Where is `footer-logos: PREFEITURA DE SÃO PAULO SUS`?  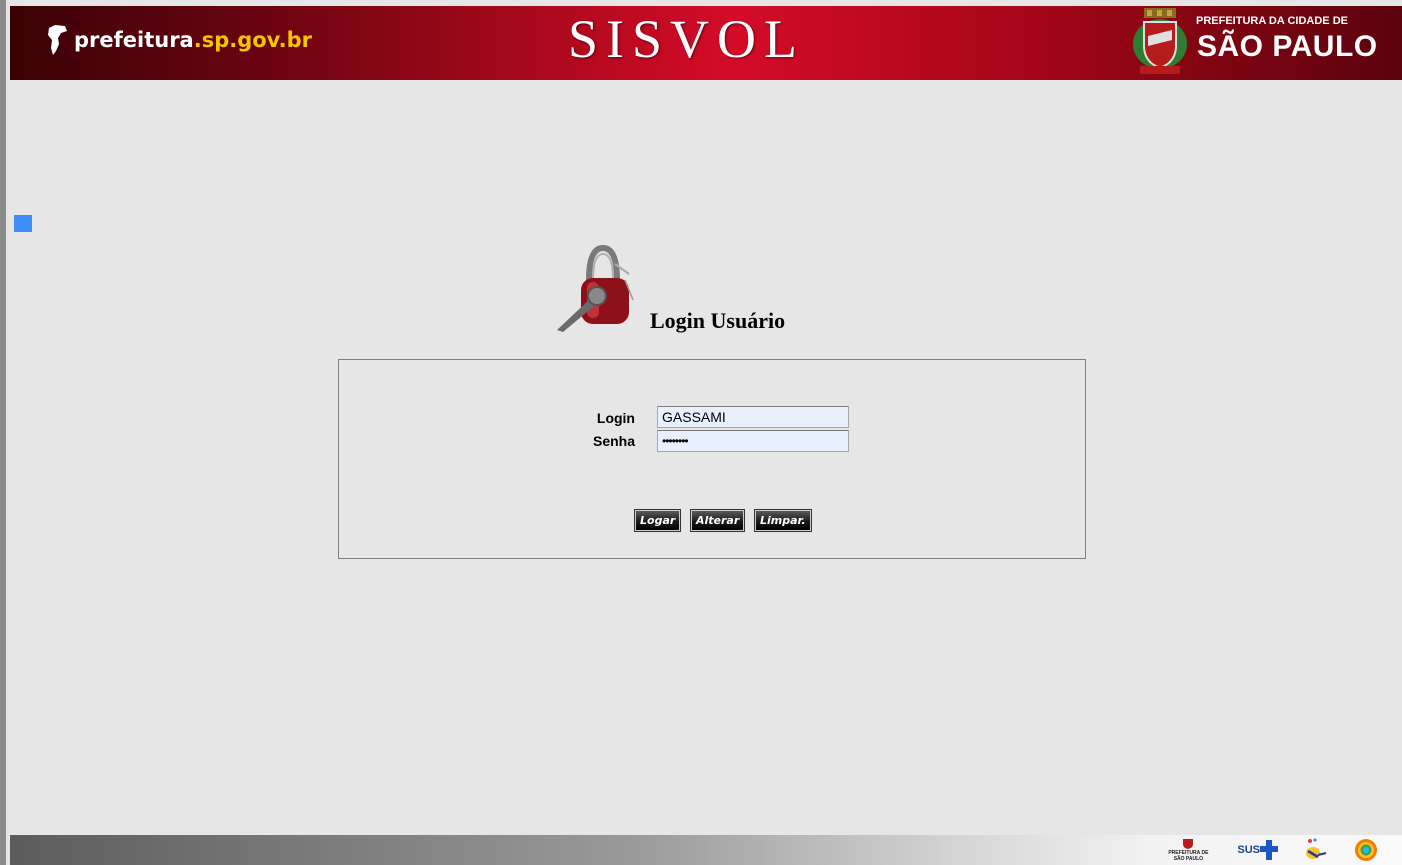
footer-logos: PREFEITURA DE SÃO PAULO SUS is located at coordinates (1271, 850).